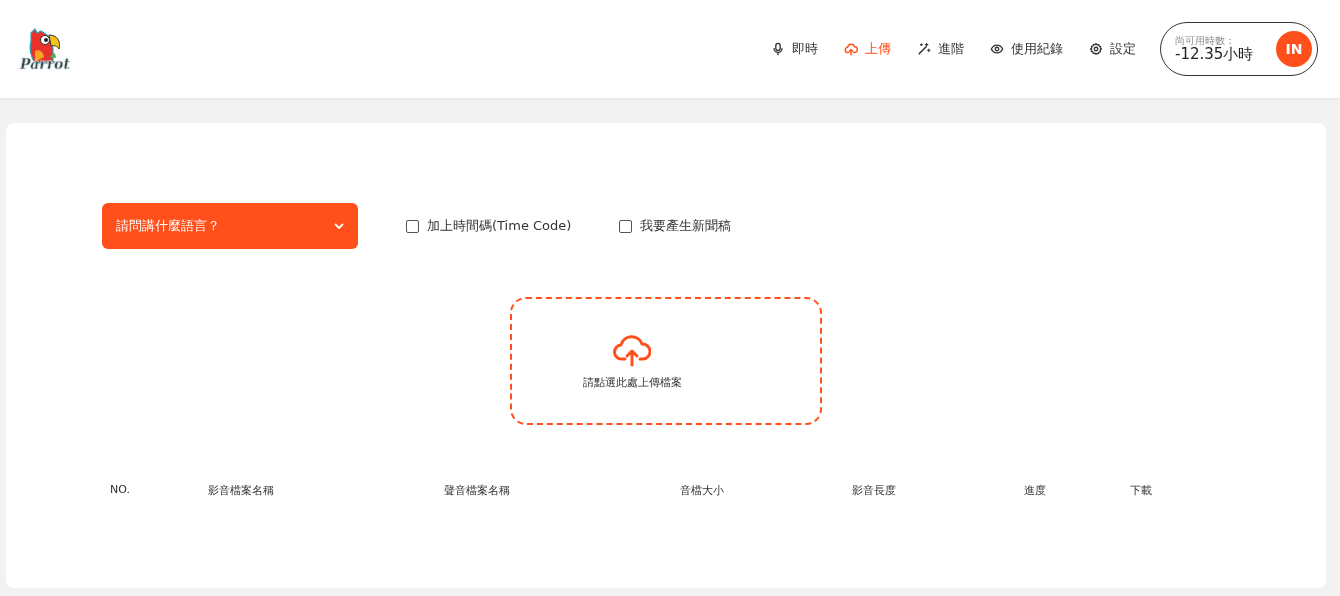 This screenshot has height=596, width=1340. I want to click on settings-icon, so click(1096, 49).